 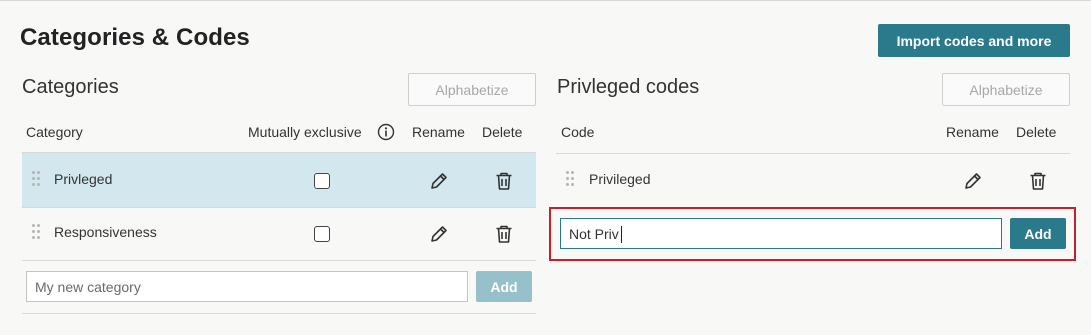 I want to click on add-category-button: Add, so click(x=504, y=286).